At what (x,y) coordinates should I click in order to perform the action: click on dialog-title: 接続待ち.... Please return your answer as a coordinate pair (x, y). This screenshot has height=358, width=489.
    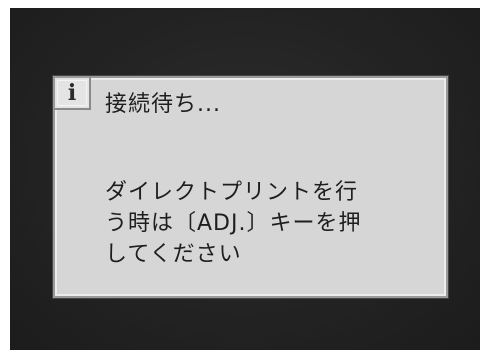
    Looking at the image, I should click on (163, 104).